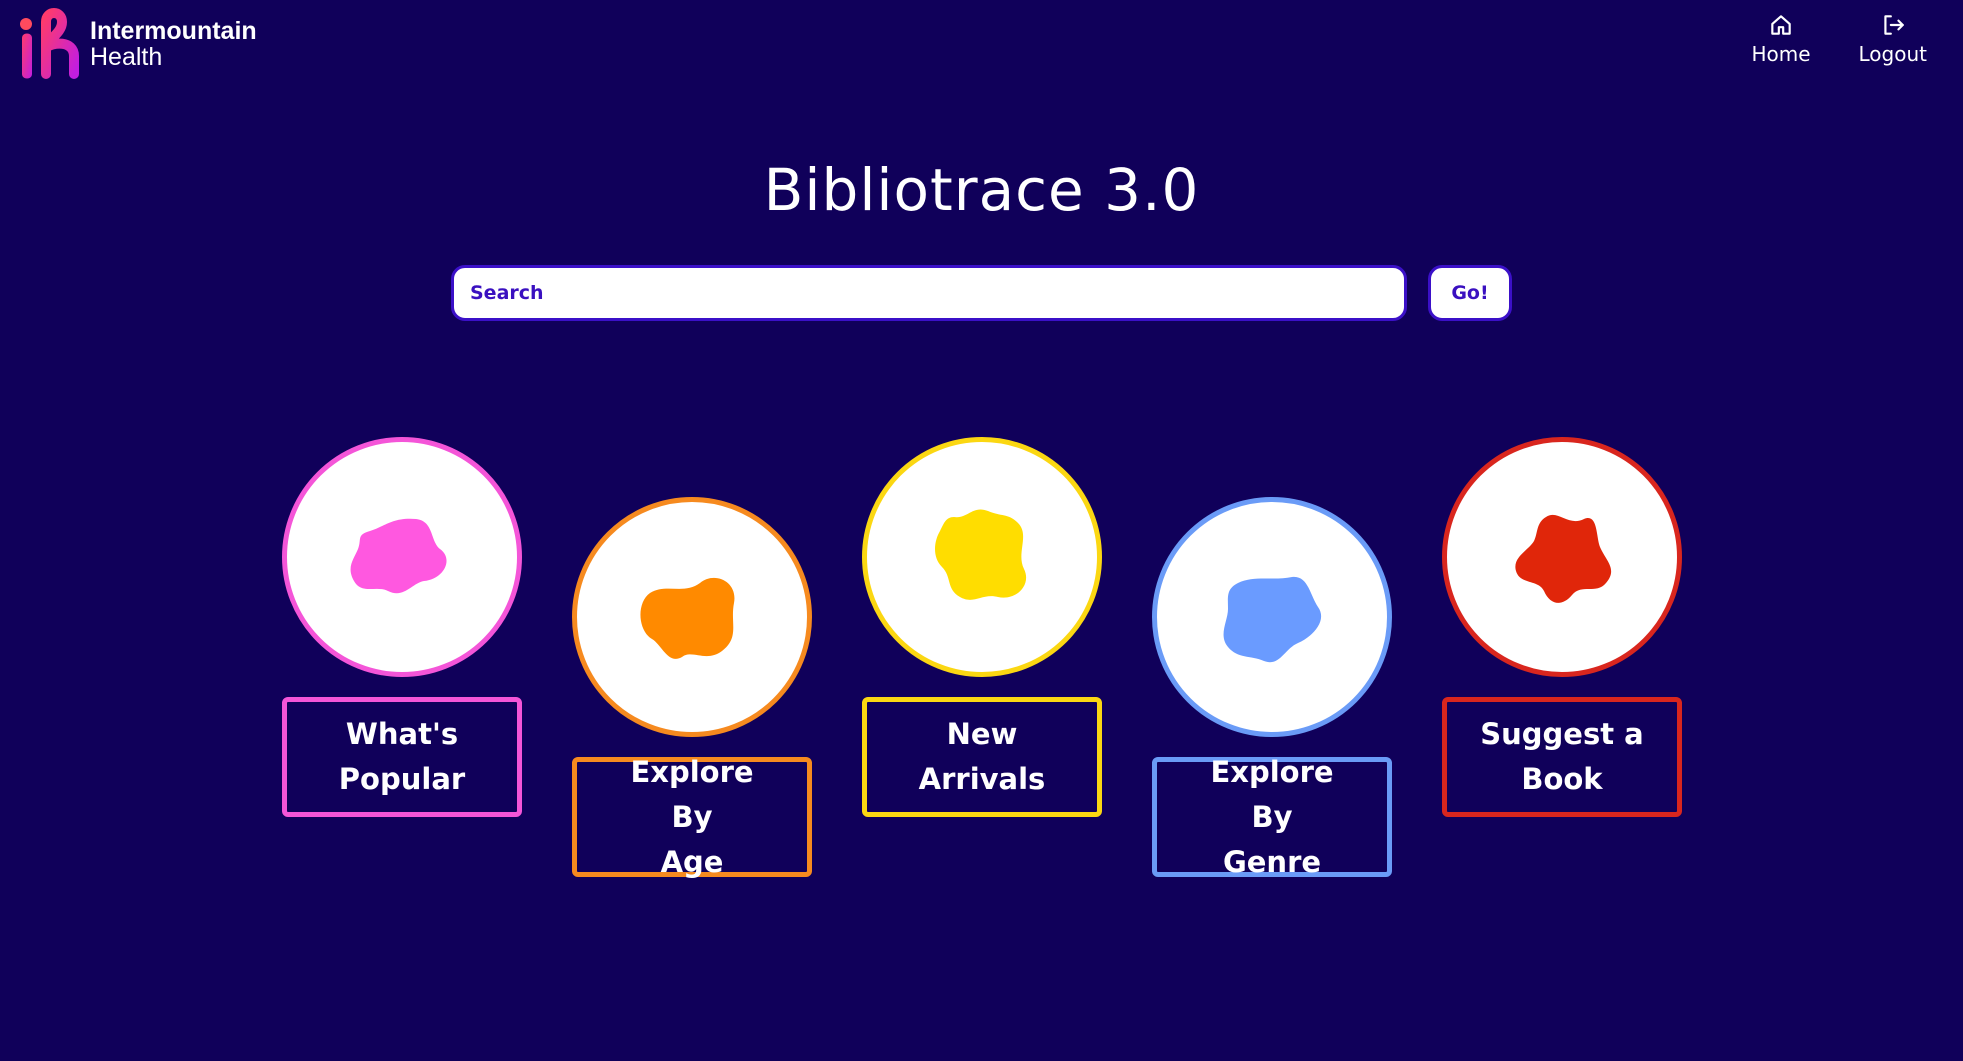 The height and width of the screenshot is (1061, 1963). Describe the element at coordinates (1562, 779) in the screenshot. I see `label-line-2: Book` at that location.